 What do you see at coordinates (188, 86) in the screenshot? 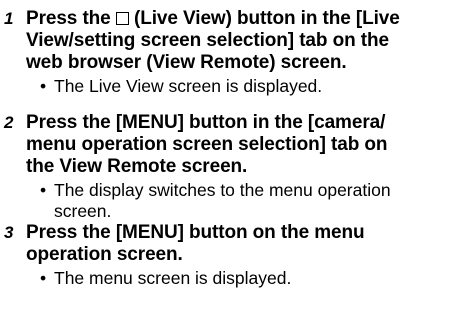
I see `step-result-text: The Live View screen is displayed.` at bounding box center [188, 86].